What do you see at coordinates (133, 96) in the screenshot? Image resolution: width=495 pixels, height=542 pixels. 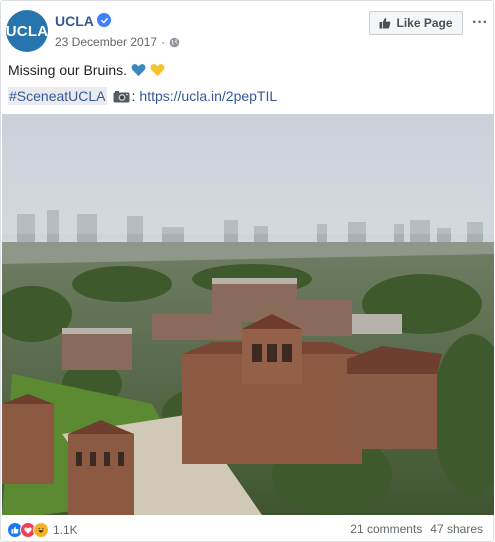 I see `colon-text: :` at bounding box center [133, 96].